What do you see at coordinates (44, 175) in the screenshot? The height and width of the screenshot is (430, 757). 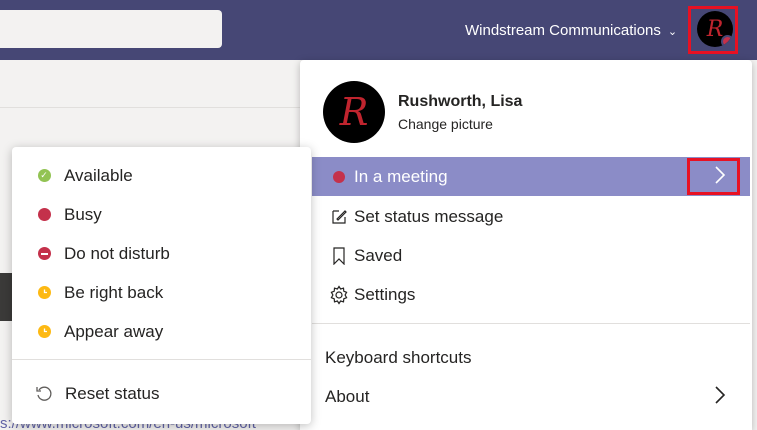 I see `check-presence-icon: ✓` at bounding box center [44, 175].